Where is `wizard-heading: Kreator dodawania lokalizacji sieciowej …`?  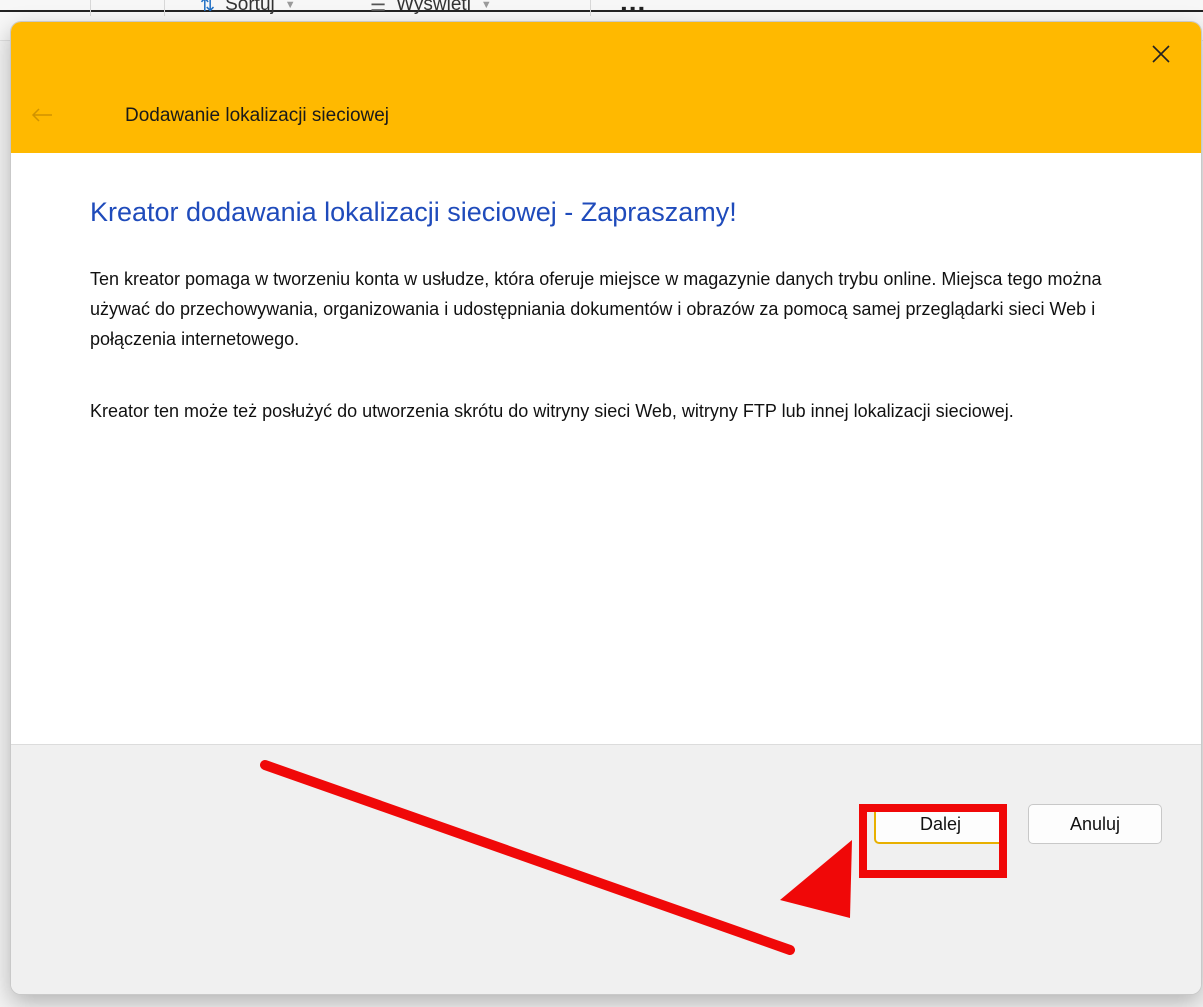
wizard-heading: Kreator dodawania lokalizacji sieciowej … is located at coordinates (413, 212).